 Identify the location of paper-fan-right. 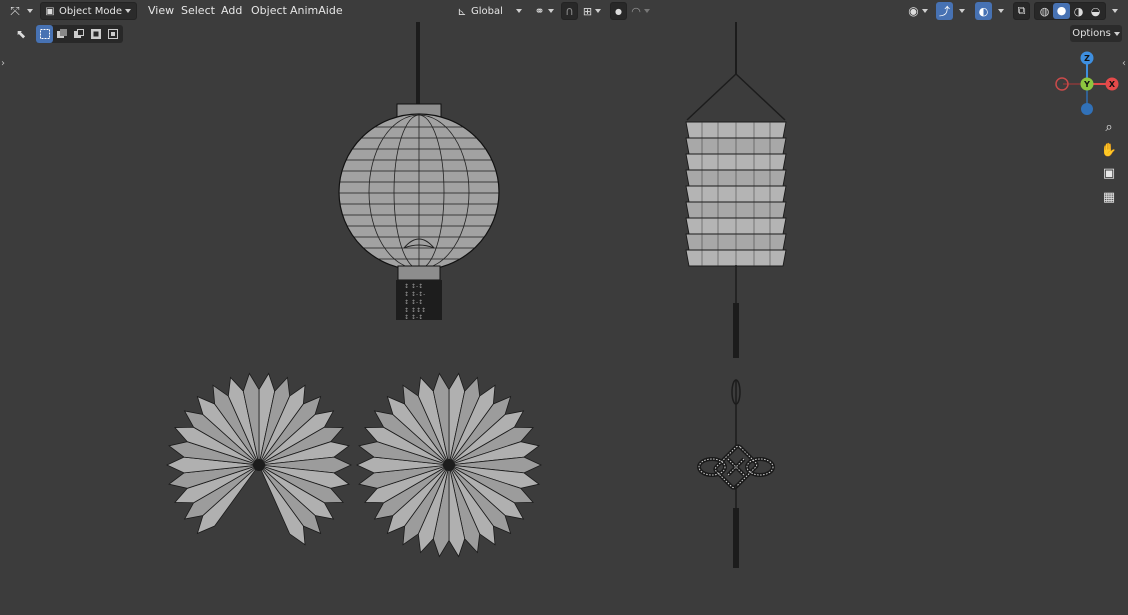
(449, 465).